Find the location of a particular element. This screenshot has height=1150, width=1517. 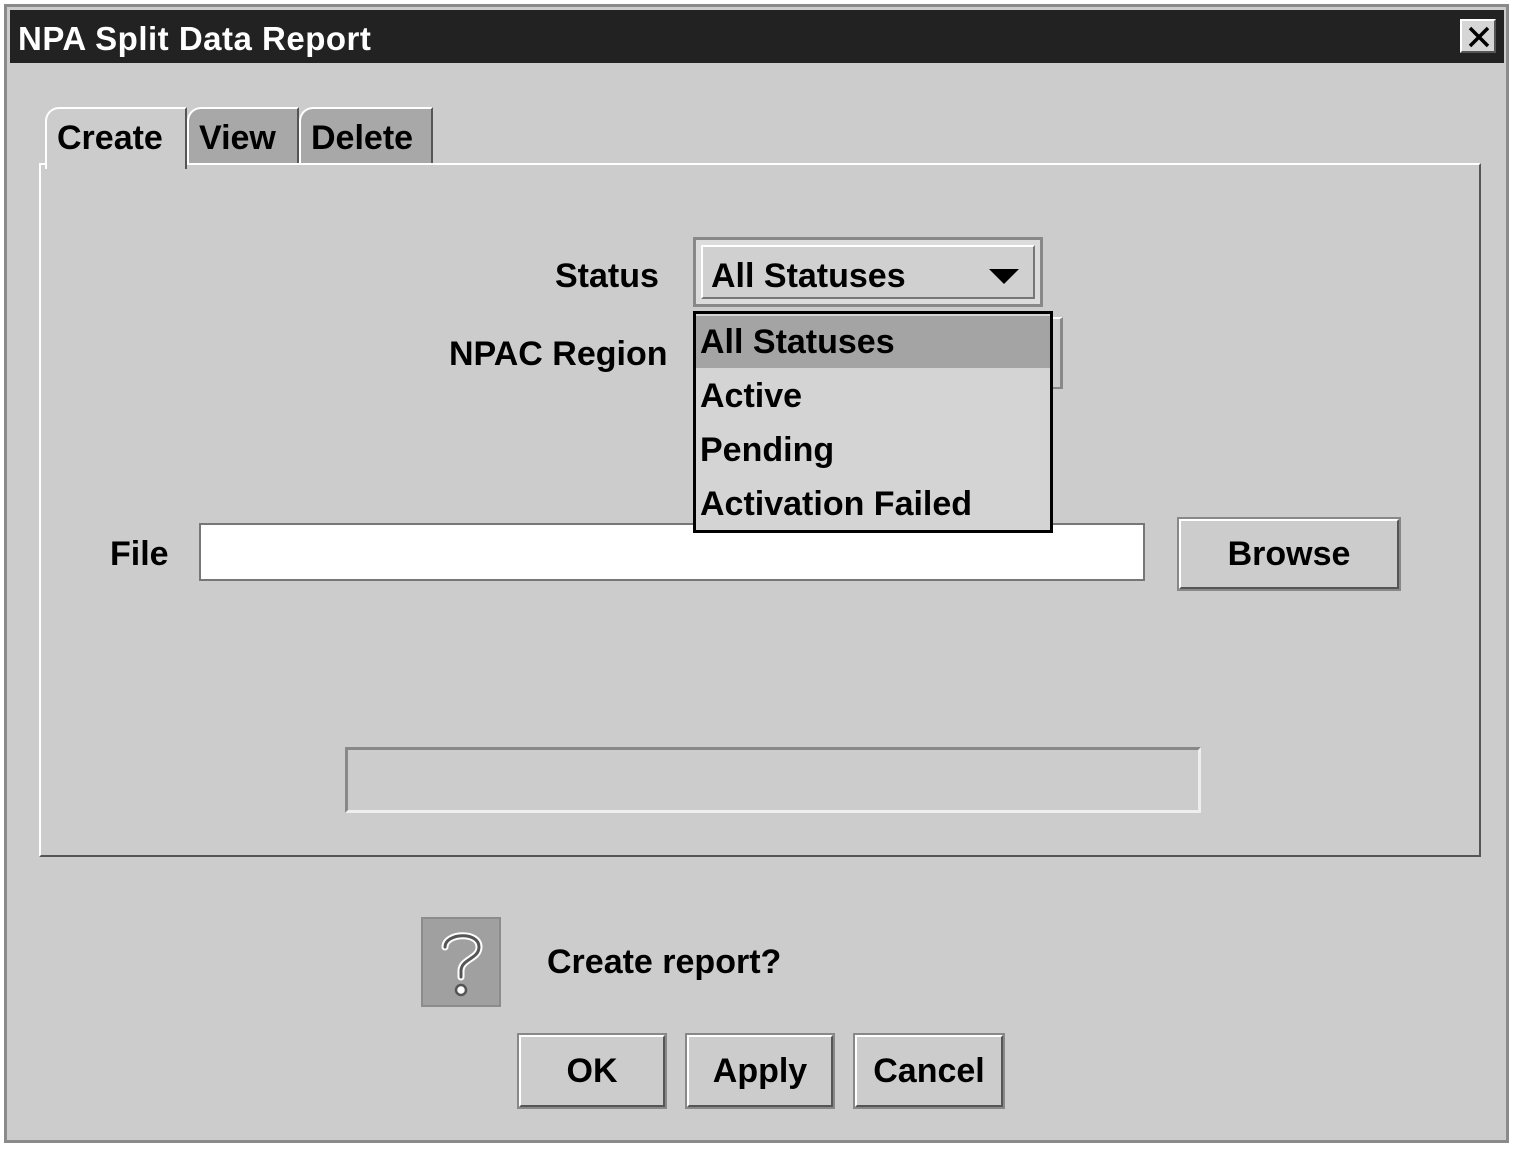

progress-bar is located at coordinates (773, 780).